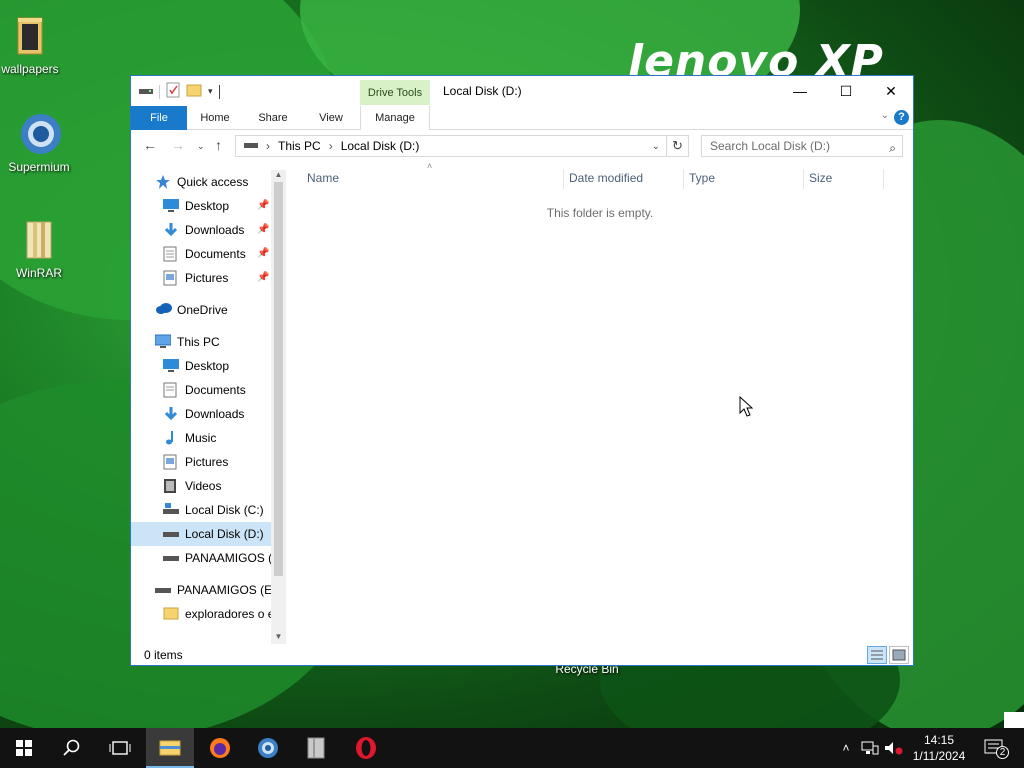  What do you see at coordinates (215, 254) in the screenshot?
I see `nav-item-label: Documents` at bounding box center [215, 254].